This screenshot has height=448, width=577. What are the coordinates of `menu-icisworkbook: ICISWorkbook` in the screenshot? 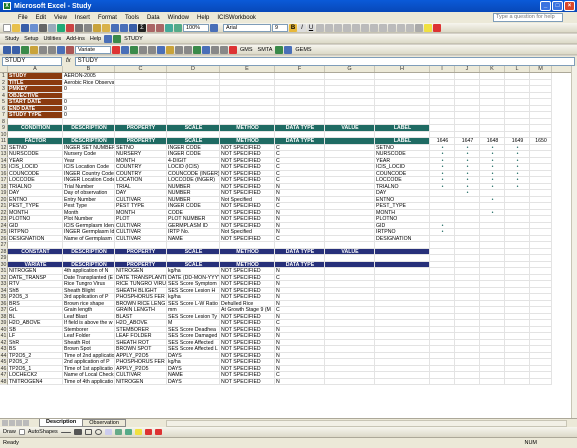 It's located at (236, 18).